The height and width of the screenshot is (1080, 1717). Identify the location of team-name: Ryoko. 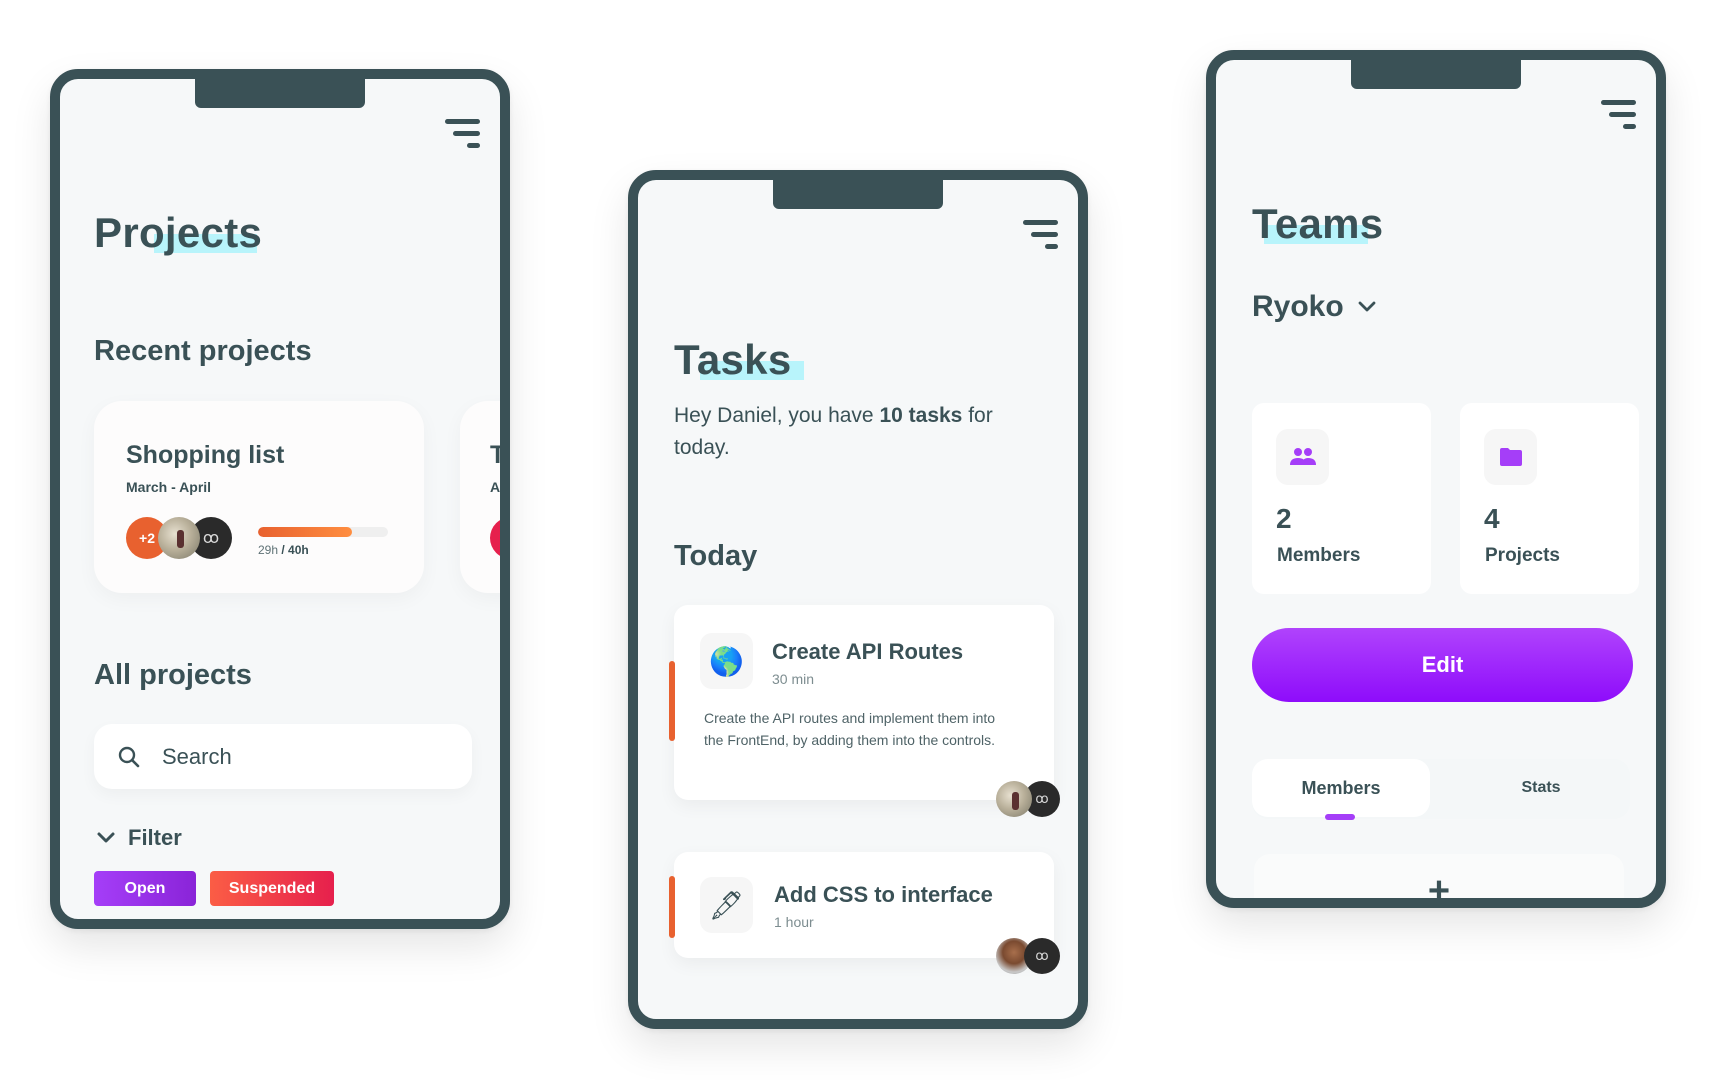
(1298, 306).